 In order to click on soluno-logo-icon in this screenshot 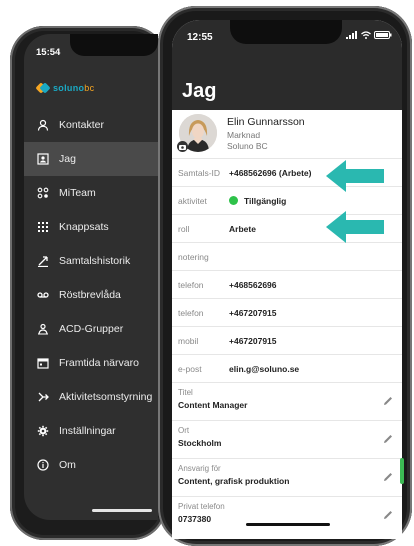, I will do `click(43, 88)`.